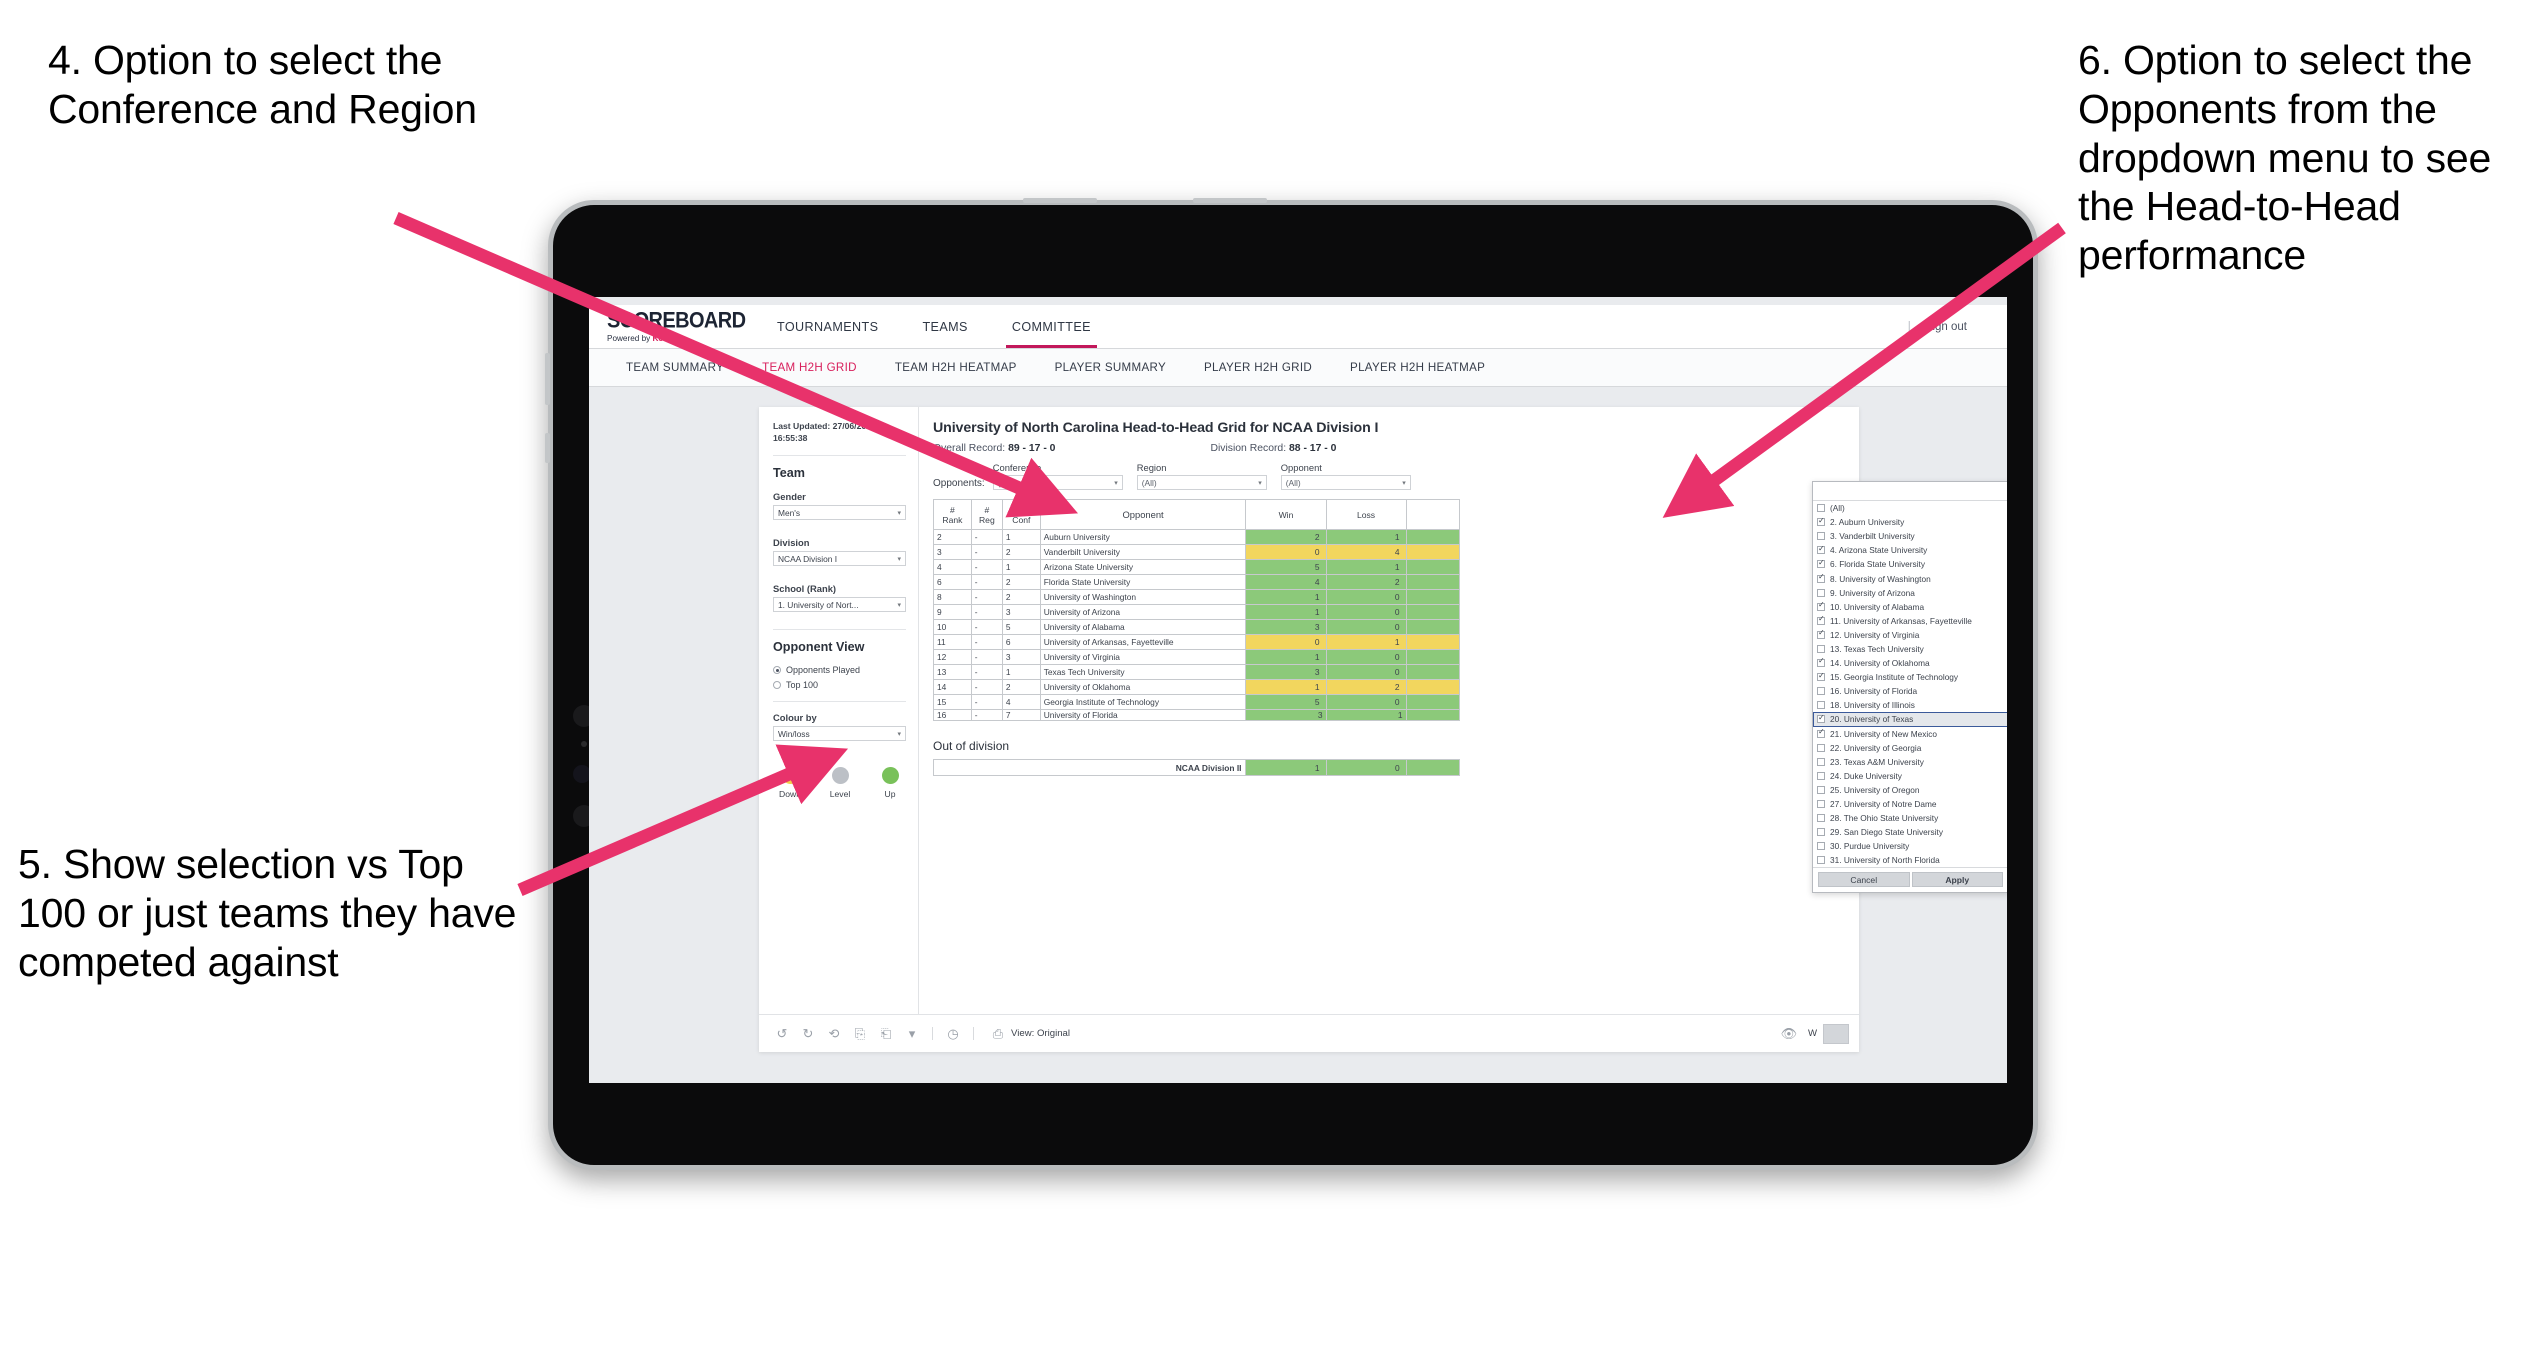  Describe the element at coordinates (1910, 748) in the screenshot. I see `opponent-option: 22. University of Georgia` at that location.